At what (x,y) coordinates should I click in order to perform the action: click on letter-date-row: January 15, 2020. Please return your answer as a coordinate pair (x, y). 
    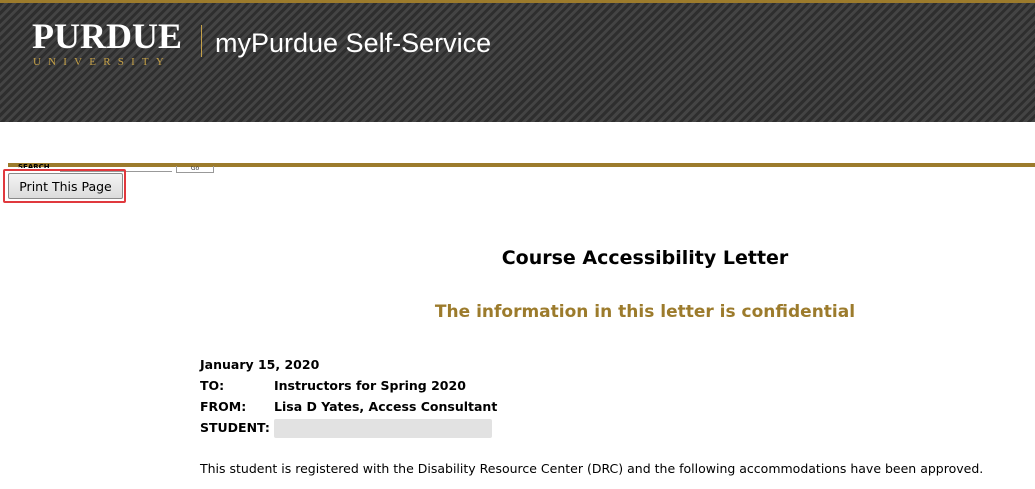
    Looking at the image, I should click on (348, 366).